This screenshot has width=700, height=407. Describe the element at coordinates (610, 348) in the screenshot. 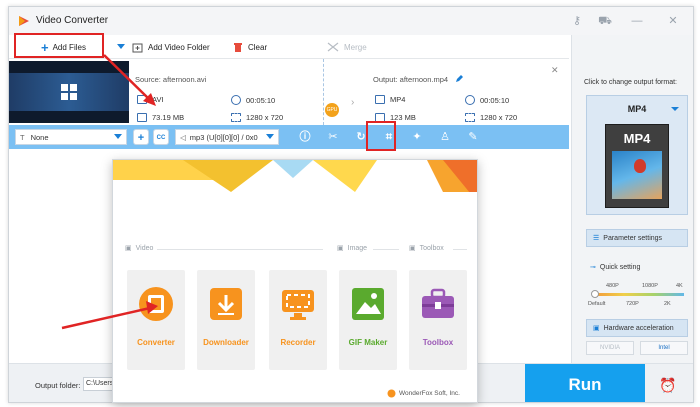

I see `nvidia-logo: NVIDIA` at that location.